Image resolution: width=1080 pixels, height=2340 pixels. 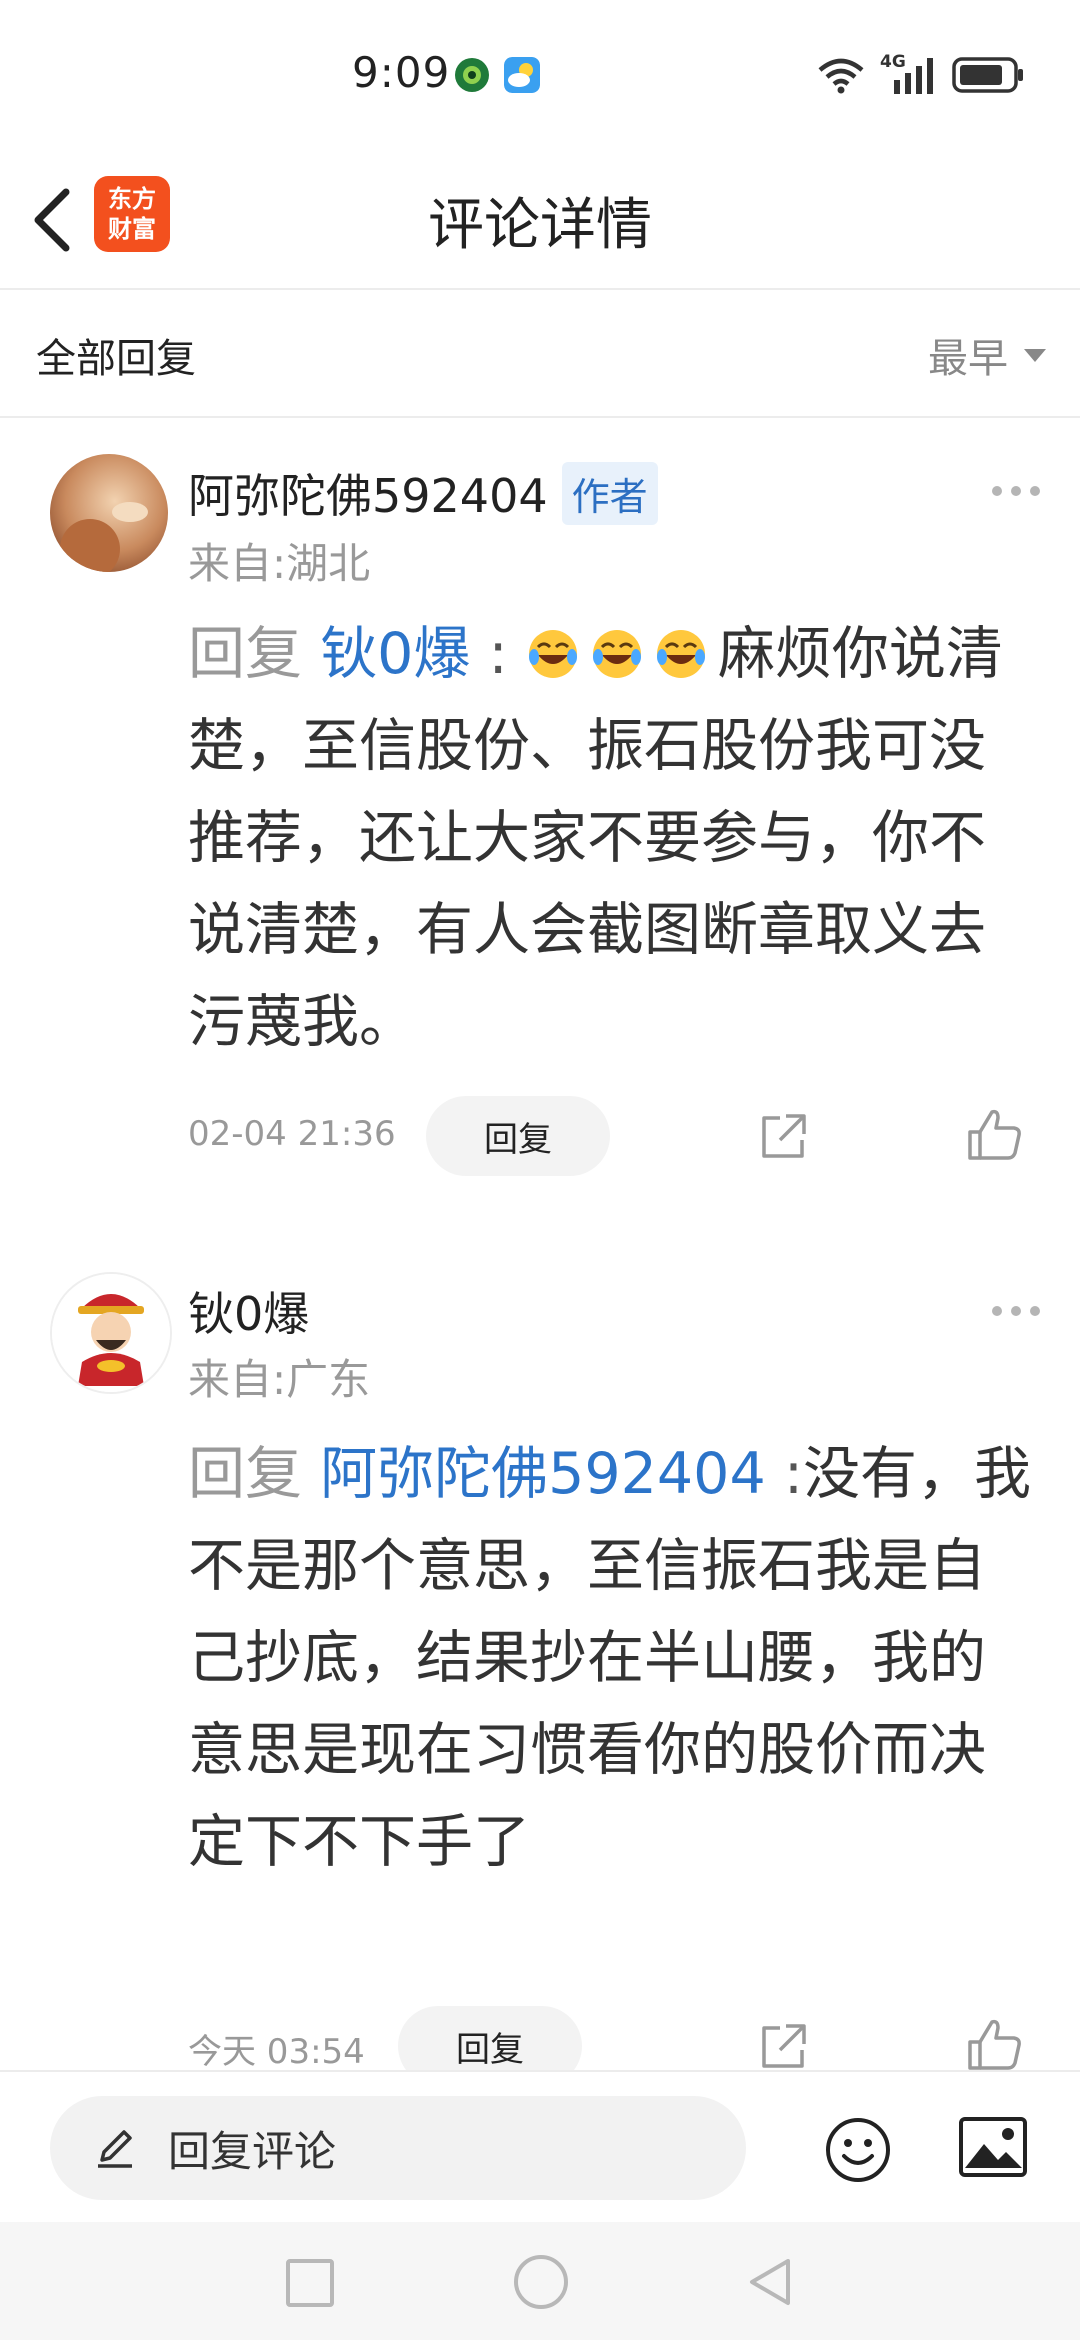 I want to click on comment-timestamp: 今天 03:54, so click(x=276, y=2052).